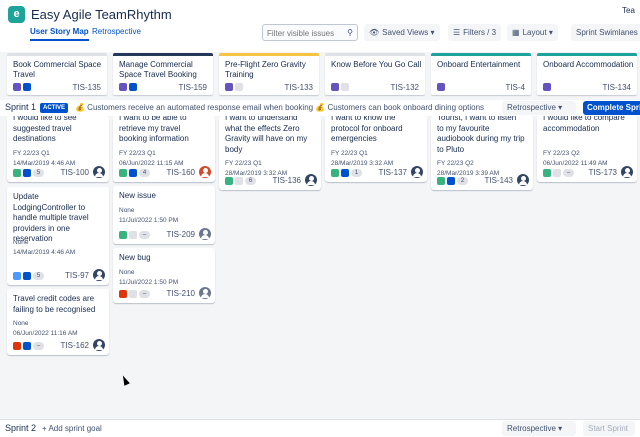  I want to click on top-right-label: Tea, so click(628, 10).